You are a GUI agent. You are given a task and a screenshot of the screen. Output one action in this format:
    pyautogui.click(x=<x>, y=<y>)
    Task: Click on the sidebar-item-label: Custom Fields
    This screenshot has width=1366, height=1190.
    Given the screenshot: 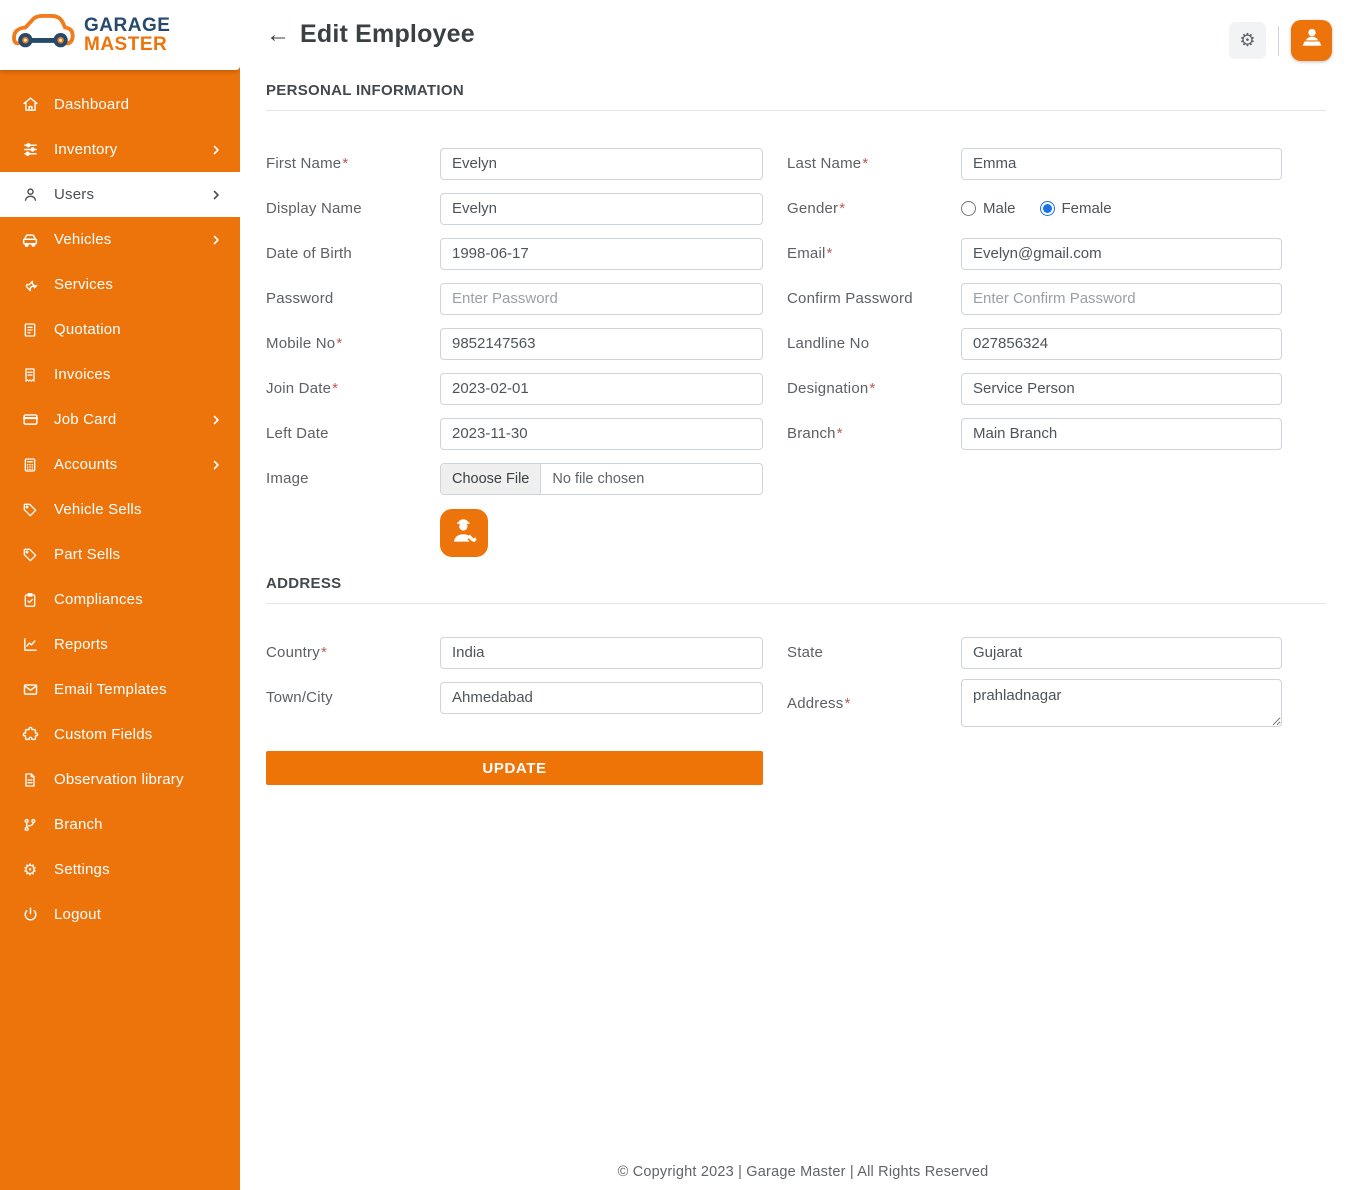 What is the action you would take?
    pyautogui.click(x=103, y=734)
    